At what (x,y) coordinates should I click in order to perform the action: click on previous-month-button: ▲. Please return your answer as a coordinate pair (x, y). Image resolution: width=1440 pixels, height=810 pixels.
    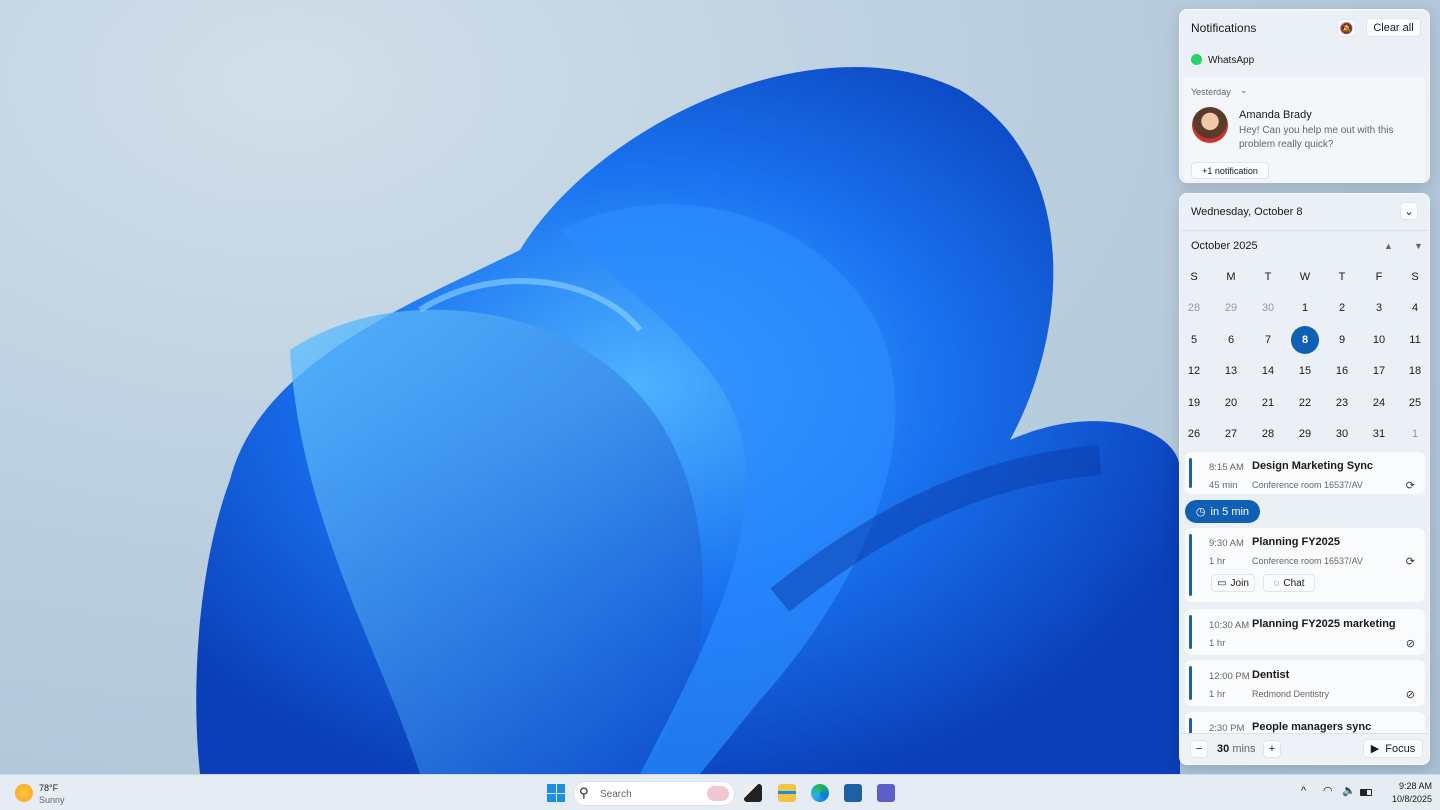
    Looking at the image, I should click on (1388, 246).